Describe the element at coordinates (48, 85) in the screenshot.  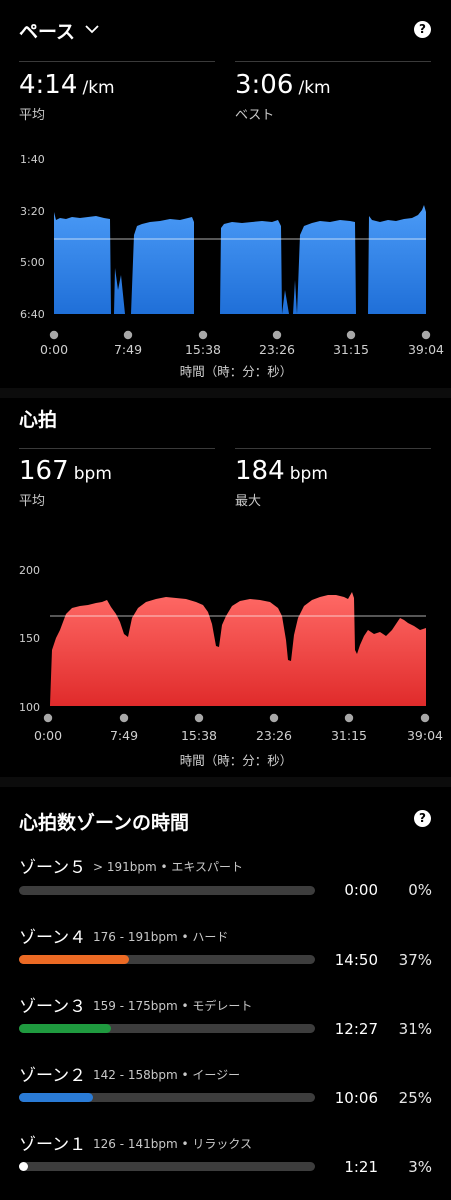
I see `pace-average-value: 4:14` at that location.